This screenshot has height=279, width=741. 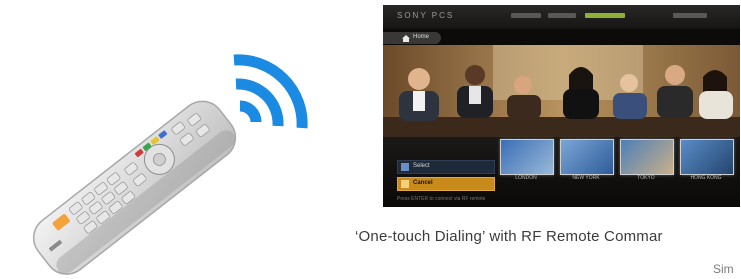 I want to click on site-label: HONG KONG, so click(x=706, y=178).